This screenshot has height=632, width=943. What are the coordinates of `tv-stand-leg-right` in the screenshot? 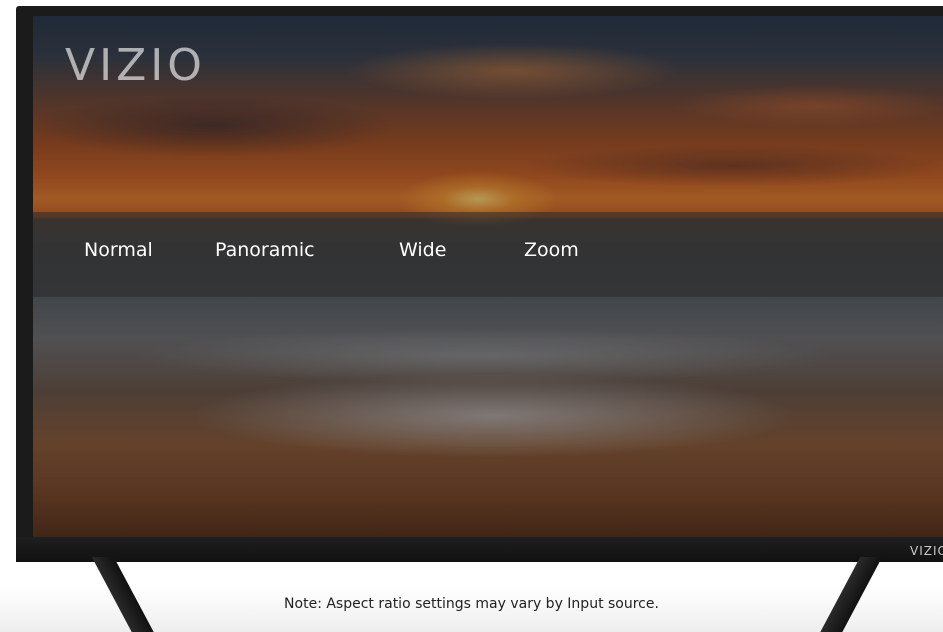 It's located at (851, 594).